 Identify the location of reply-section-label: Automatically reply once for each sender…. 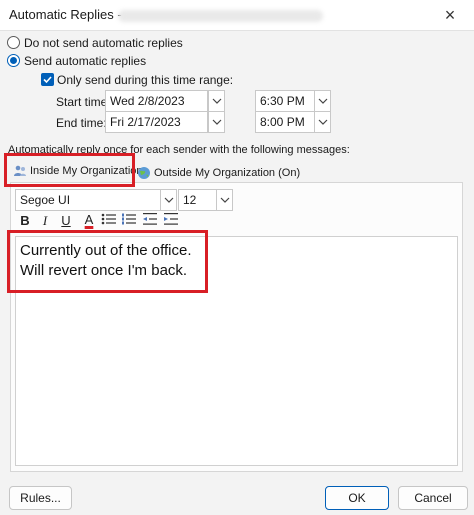
(179, 150).